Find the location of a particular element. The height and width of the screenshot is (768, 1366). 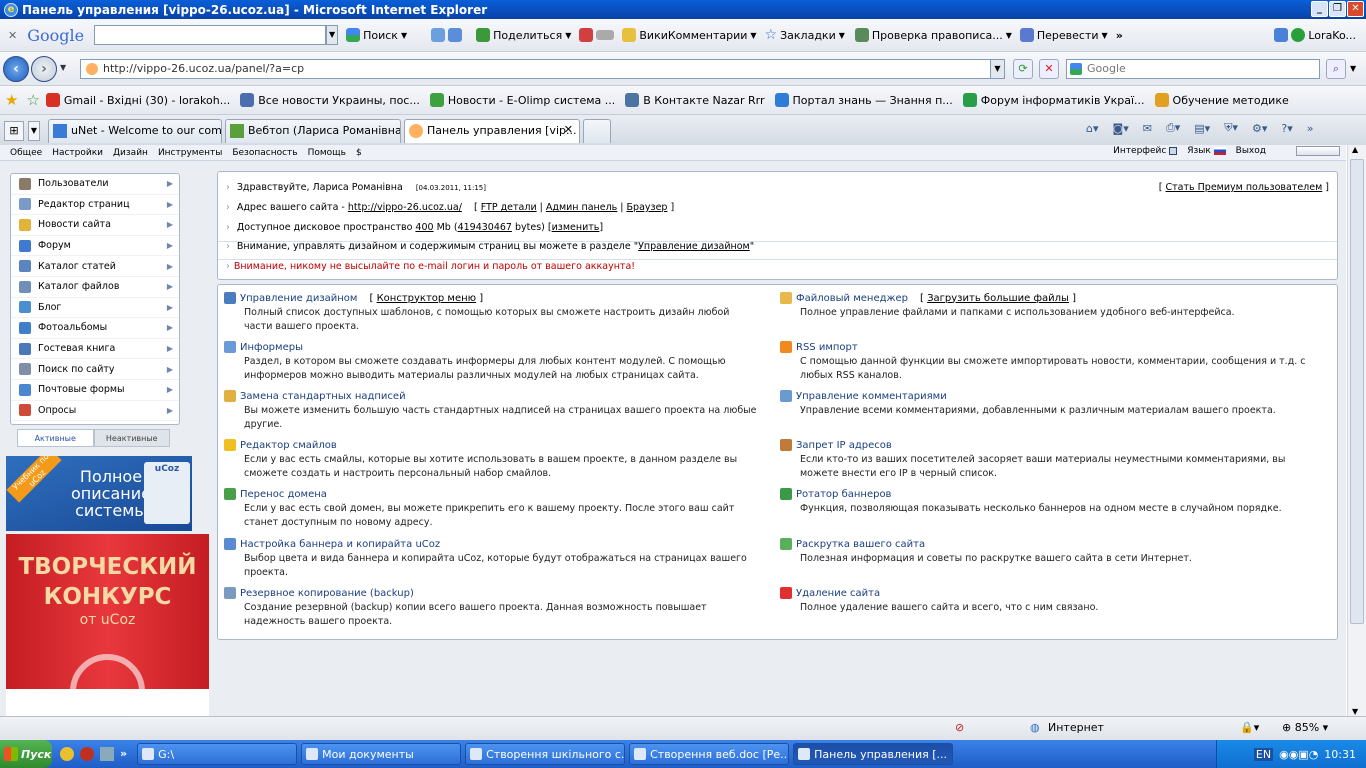

taskbar-task: G:\ is located at coordinates (217, 754).